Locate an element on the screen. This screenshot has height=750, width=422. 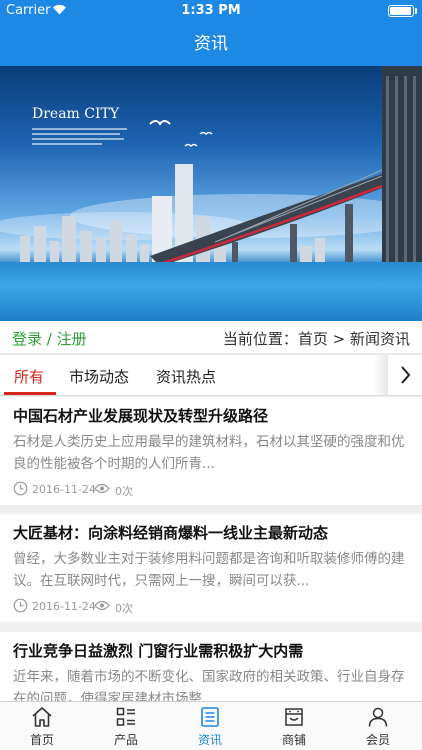
bottom-tab-bar: 首页 产品 资讯 商铺 会员 is located at coordinates (211, 725).